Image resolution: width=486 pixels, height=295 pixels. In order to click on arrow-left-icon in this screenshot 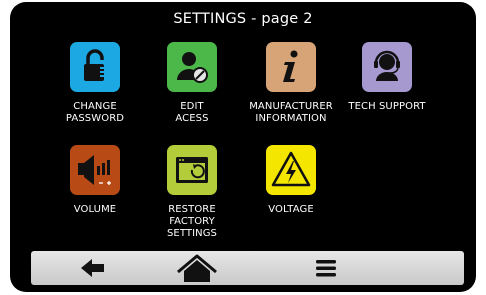, I will do `click(92, 268)`.